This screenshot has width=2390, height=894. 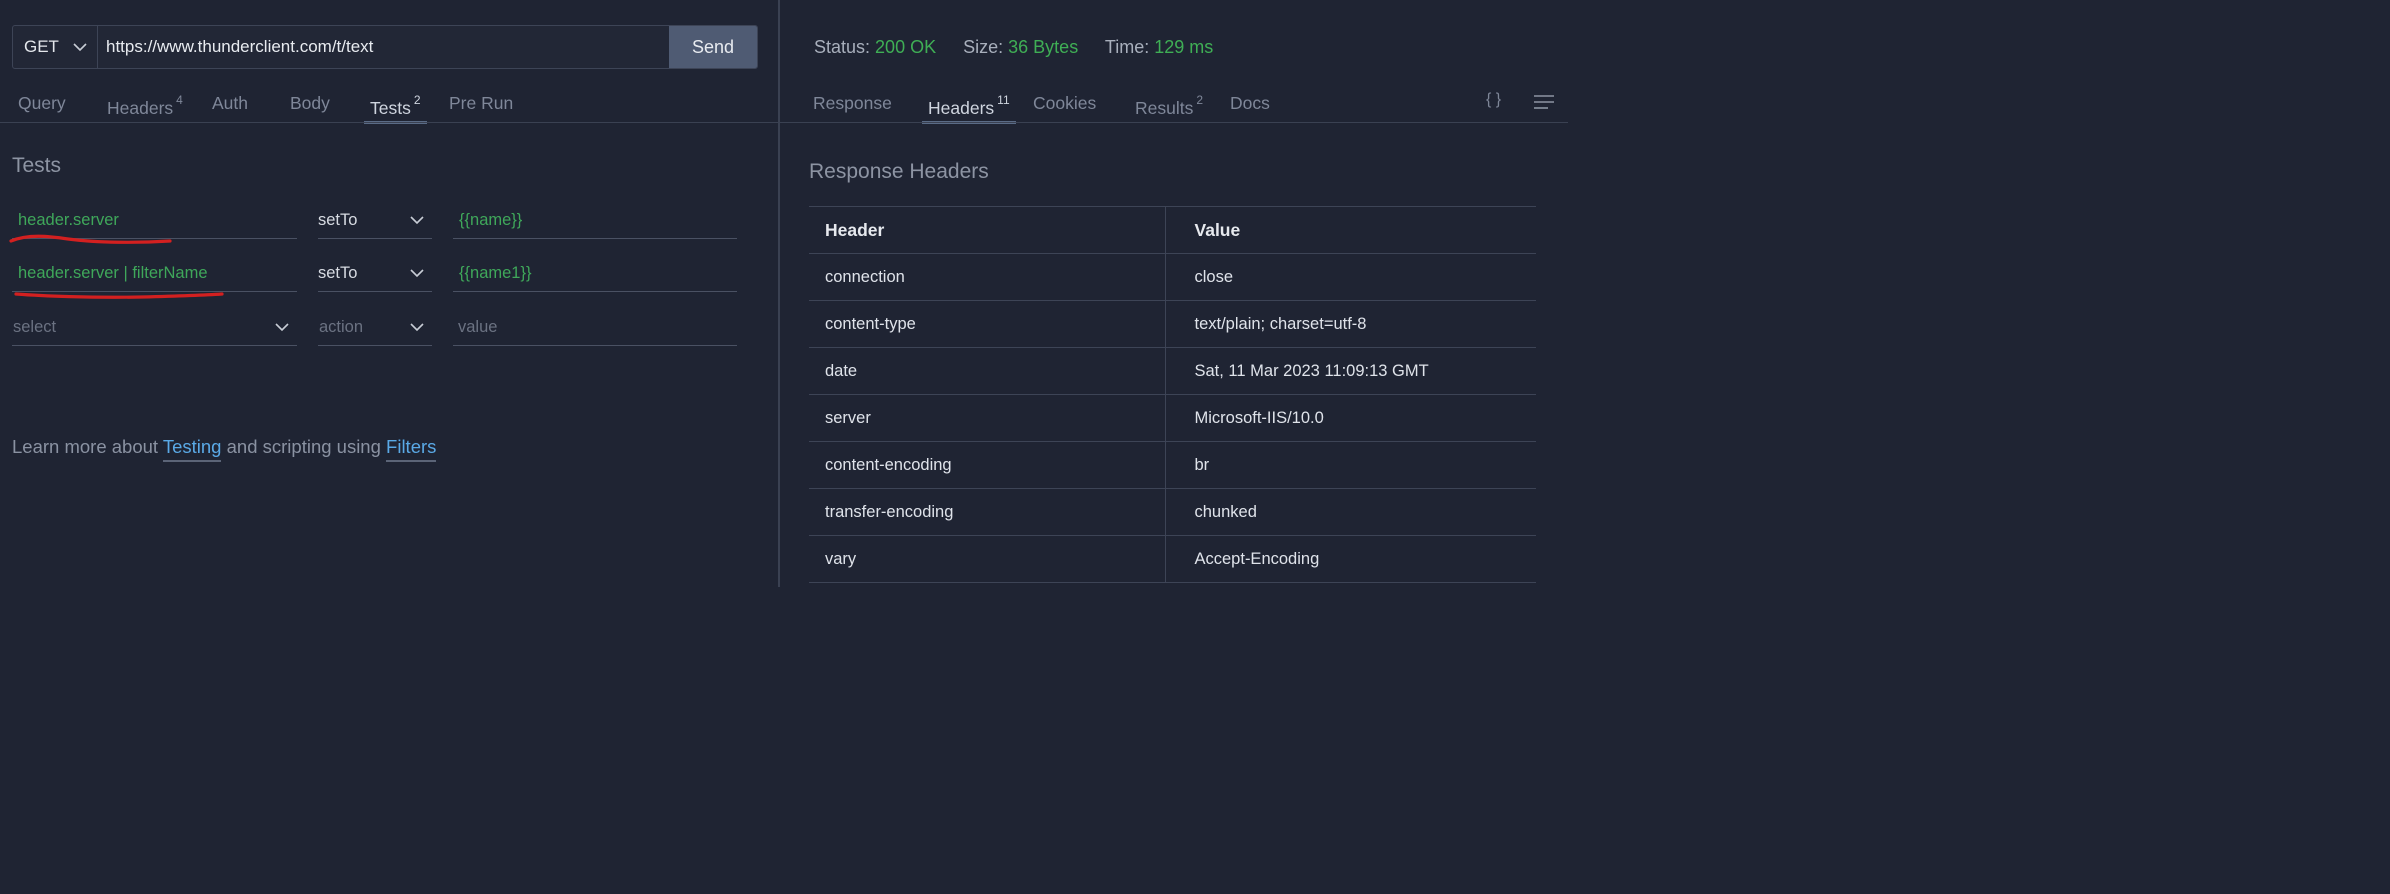 What do you see at coordinates (481, 103) in the screenshot?
I see `tab-label: Pre Run` at bounding box center [481, 103].